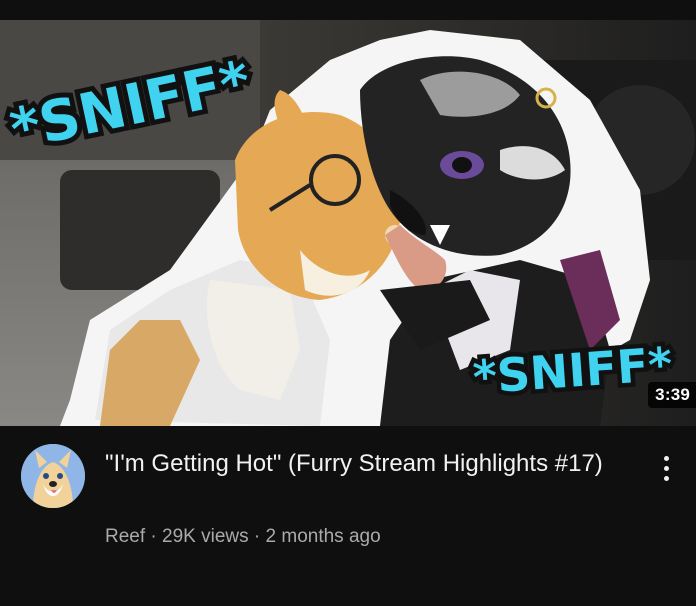 This screenshot has width=696, height=606. I want to click on more-options-button, so click(666, 468).